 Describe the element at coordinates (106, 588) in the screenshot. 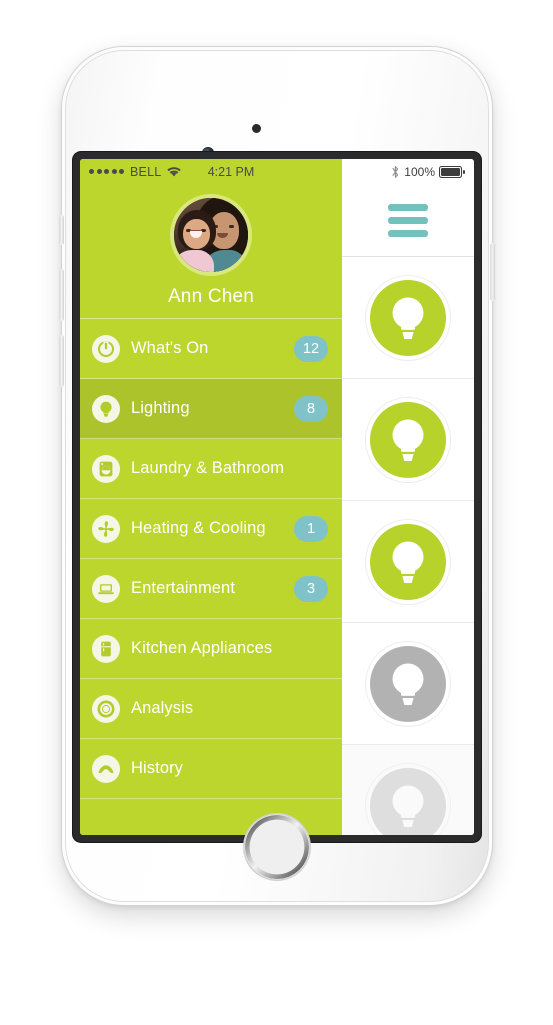

I see `television-icon` at that location.